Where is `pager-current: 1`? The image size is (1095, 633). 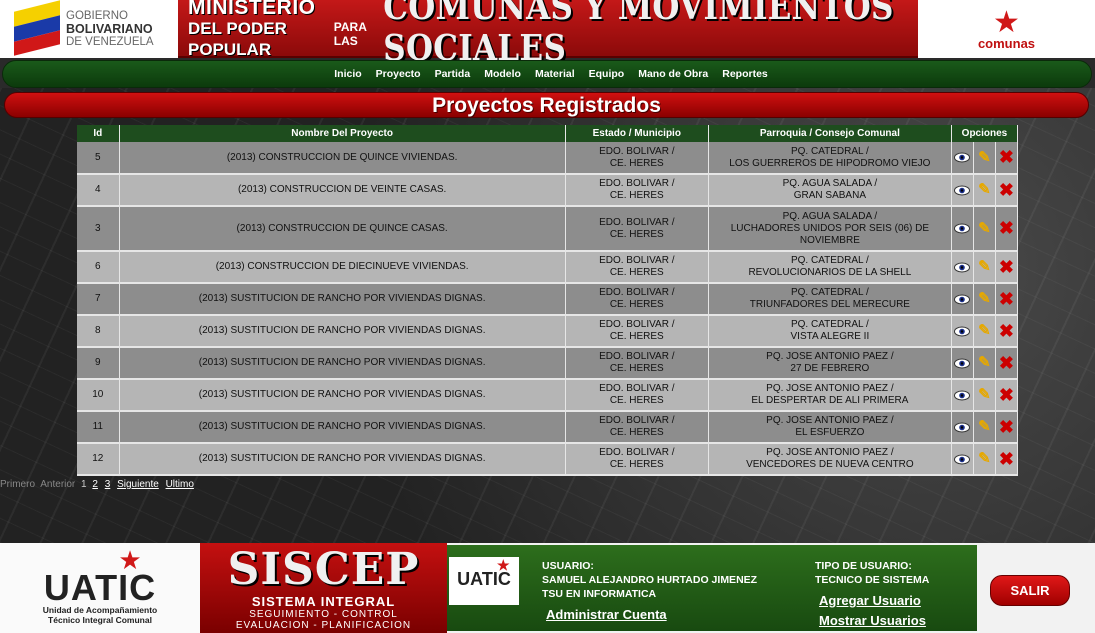
pager-current: 1 is located at coordinates (84, 484).